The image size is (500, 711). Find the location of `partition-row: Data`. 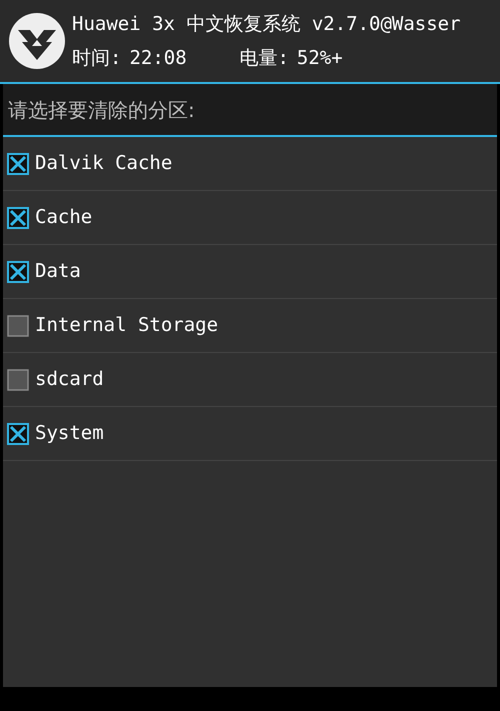

partition-row: Data is located at coordinates (250, 272).